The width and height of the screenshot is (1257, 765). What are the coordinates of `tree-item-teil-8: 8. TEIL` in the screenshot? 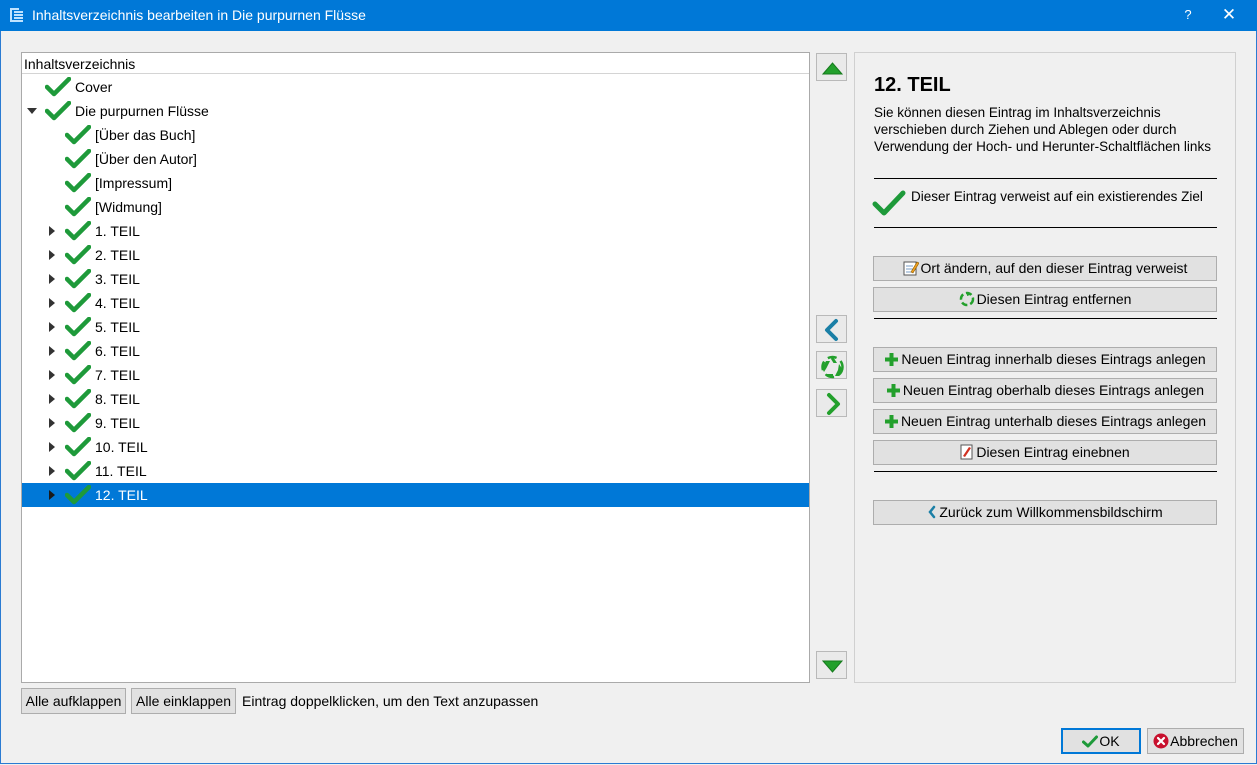 It's located at (415, 399).